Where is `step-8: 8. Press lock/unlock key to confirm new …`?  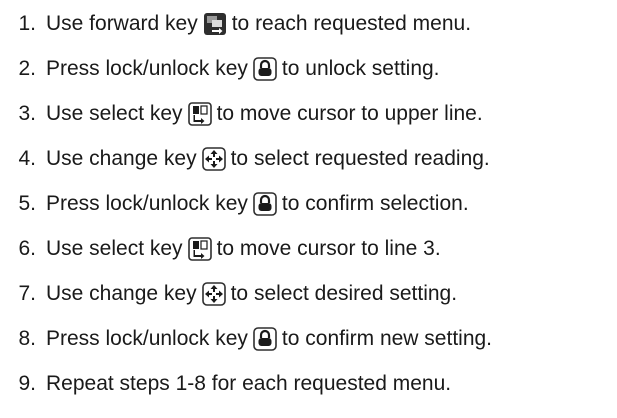
step-8: 8. Press lock/unlock key to confirm new … is located at coordinates (246, 339).